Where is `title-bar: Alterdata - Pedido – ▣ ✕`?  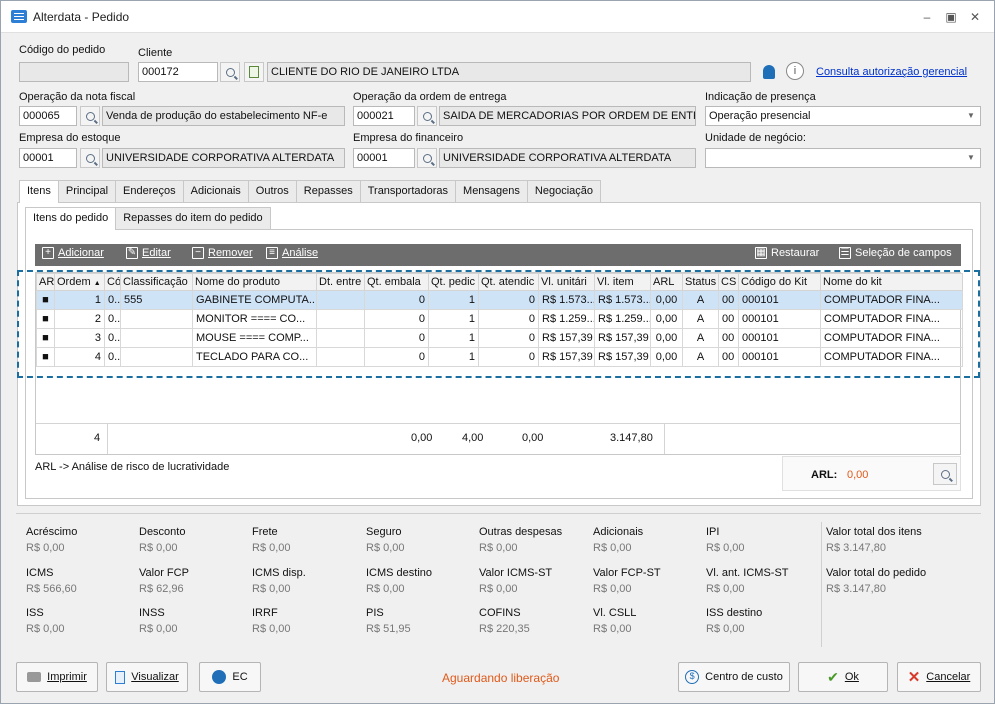
title-bar: Alterdata - Pedido – ▣ ✕ is located at coordinates (497, 17).